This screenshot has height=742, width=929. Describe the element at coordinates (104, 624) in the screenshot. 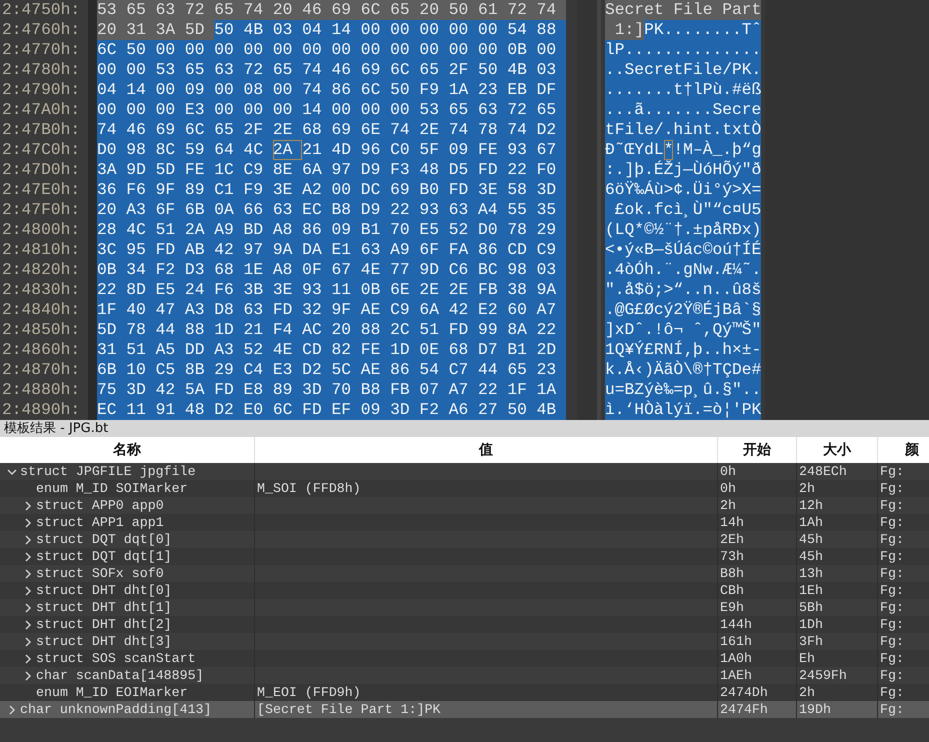

I see `tree-item-label: struct DHT dht[2]` at that location.